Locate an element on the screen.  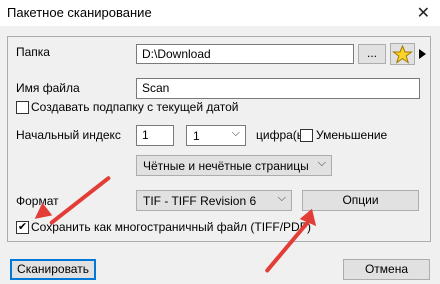
window-title: Пакетное сканирование is located at coordinates (79, 12).